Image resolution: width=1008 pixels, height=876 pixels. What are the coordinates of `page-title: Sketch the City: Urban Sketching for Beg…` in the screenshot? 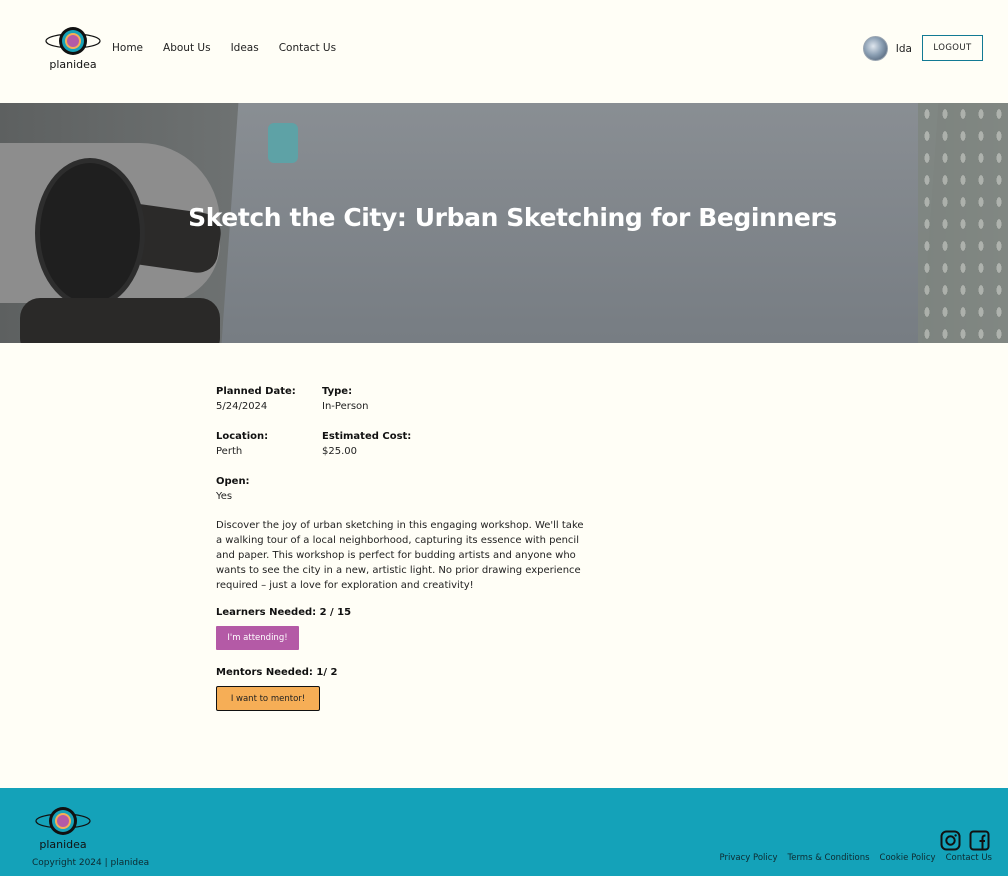 It's located at (512, 217).